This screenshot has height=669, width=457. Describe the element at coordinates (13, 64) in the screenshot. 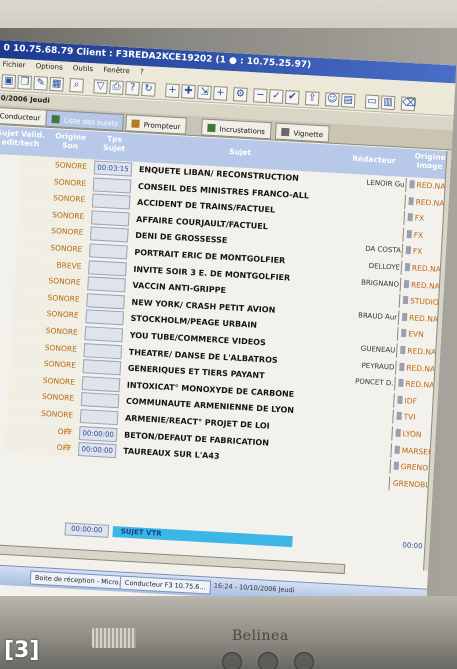

I see `menu-item-fichier: Fichier` at that location.